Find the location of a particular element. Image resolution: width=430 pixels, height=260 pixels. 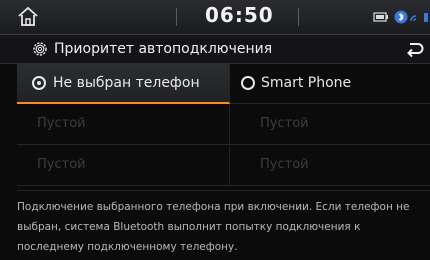

option-label: Smart Phone is located at coordinates (306, 83).